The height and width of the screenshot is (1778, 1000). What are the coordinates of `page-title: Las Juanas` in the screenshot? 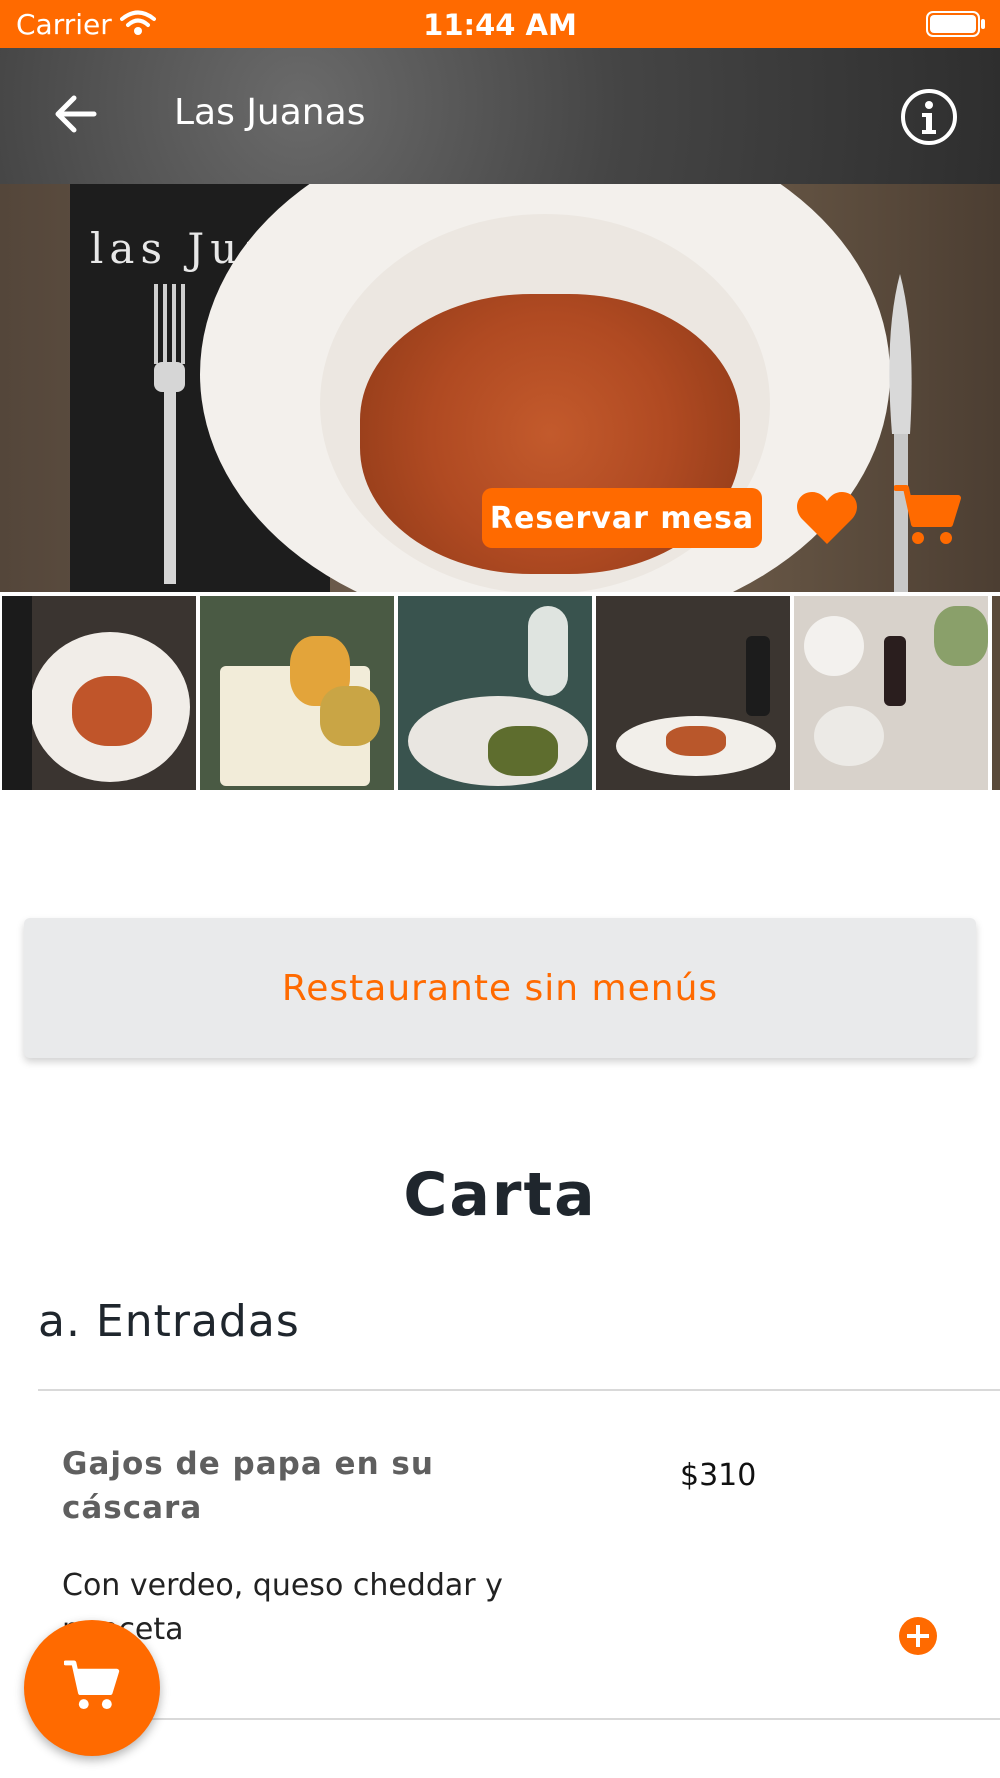 It's located at (270, 112).